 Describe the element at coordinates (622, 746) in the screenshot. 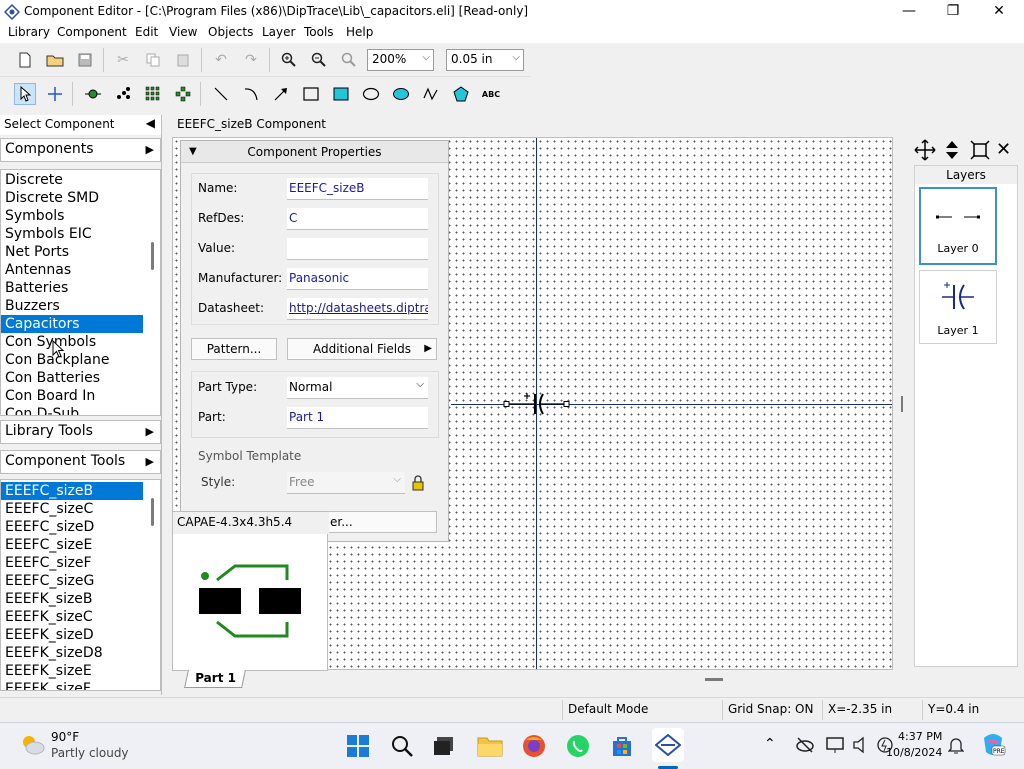

I see `microsoft-store-icon` at that location.